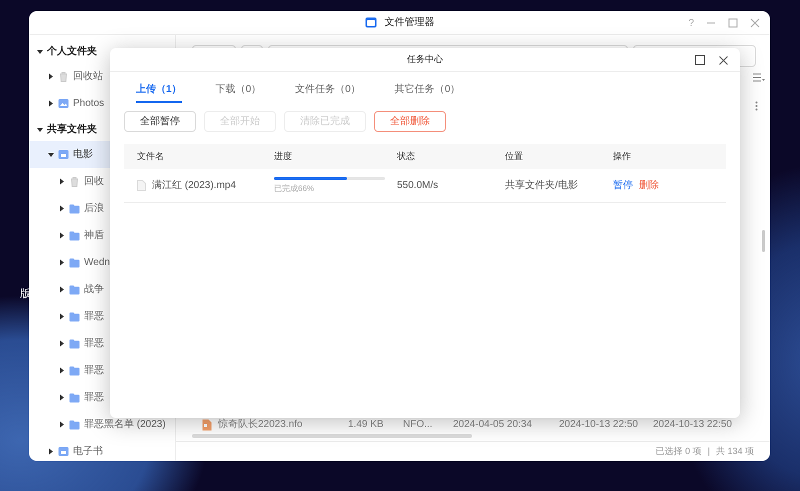  I want to click on list-view-icon, so click(759, 78).